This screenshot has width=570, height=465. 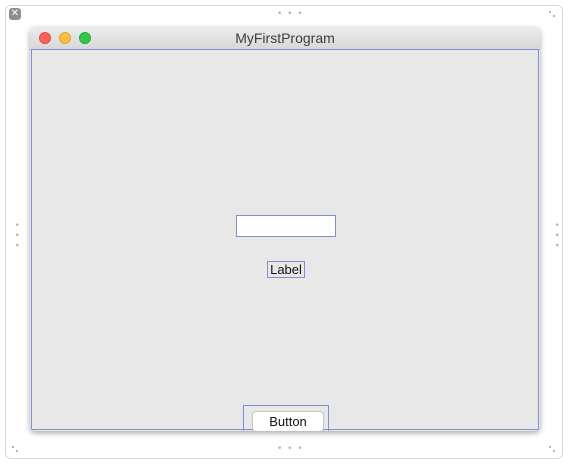 What do you see at coordinates (16, 450) in the screenshot?
I see `bottom-left-resize-corner` at bounding box center [16, 450].